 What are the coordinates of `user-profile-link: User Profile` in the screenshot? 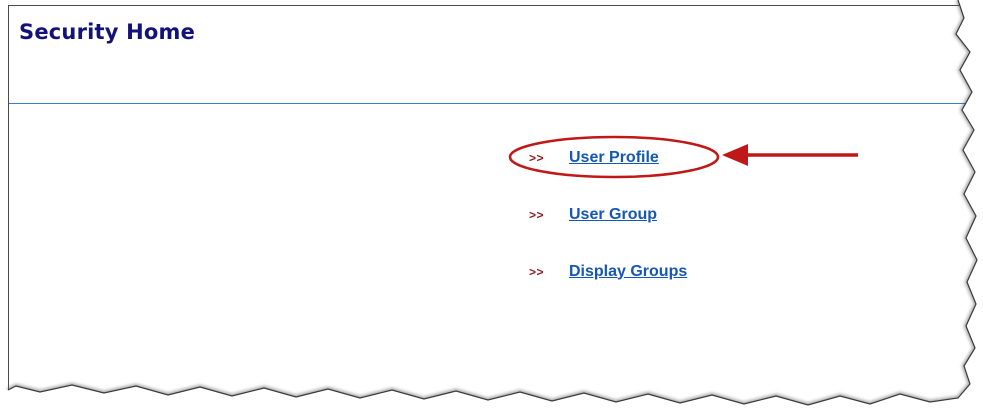 It's located at (614, 158).